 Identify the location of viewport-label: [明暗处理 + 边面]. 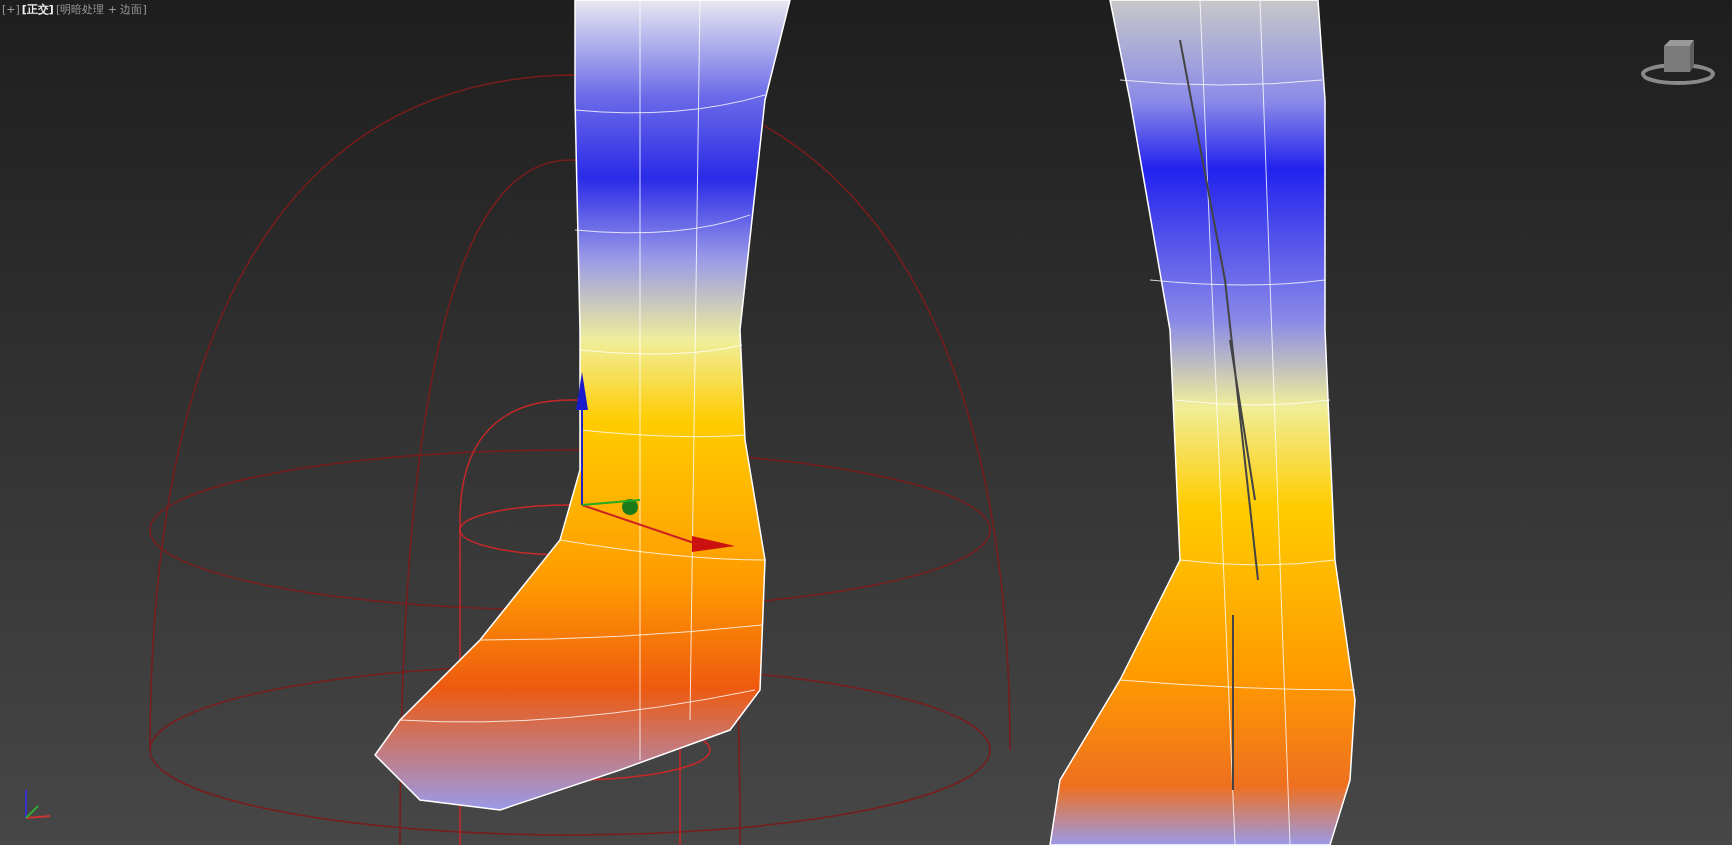
(101, 10).